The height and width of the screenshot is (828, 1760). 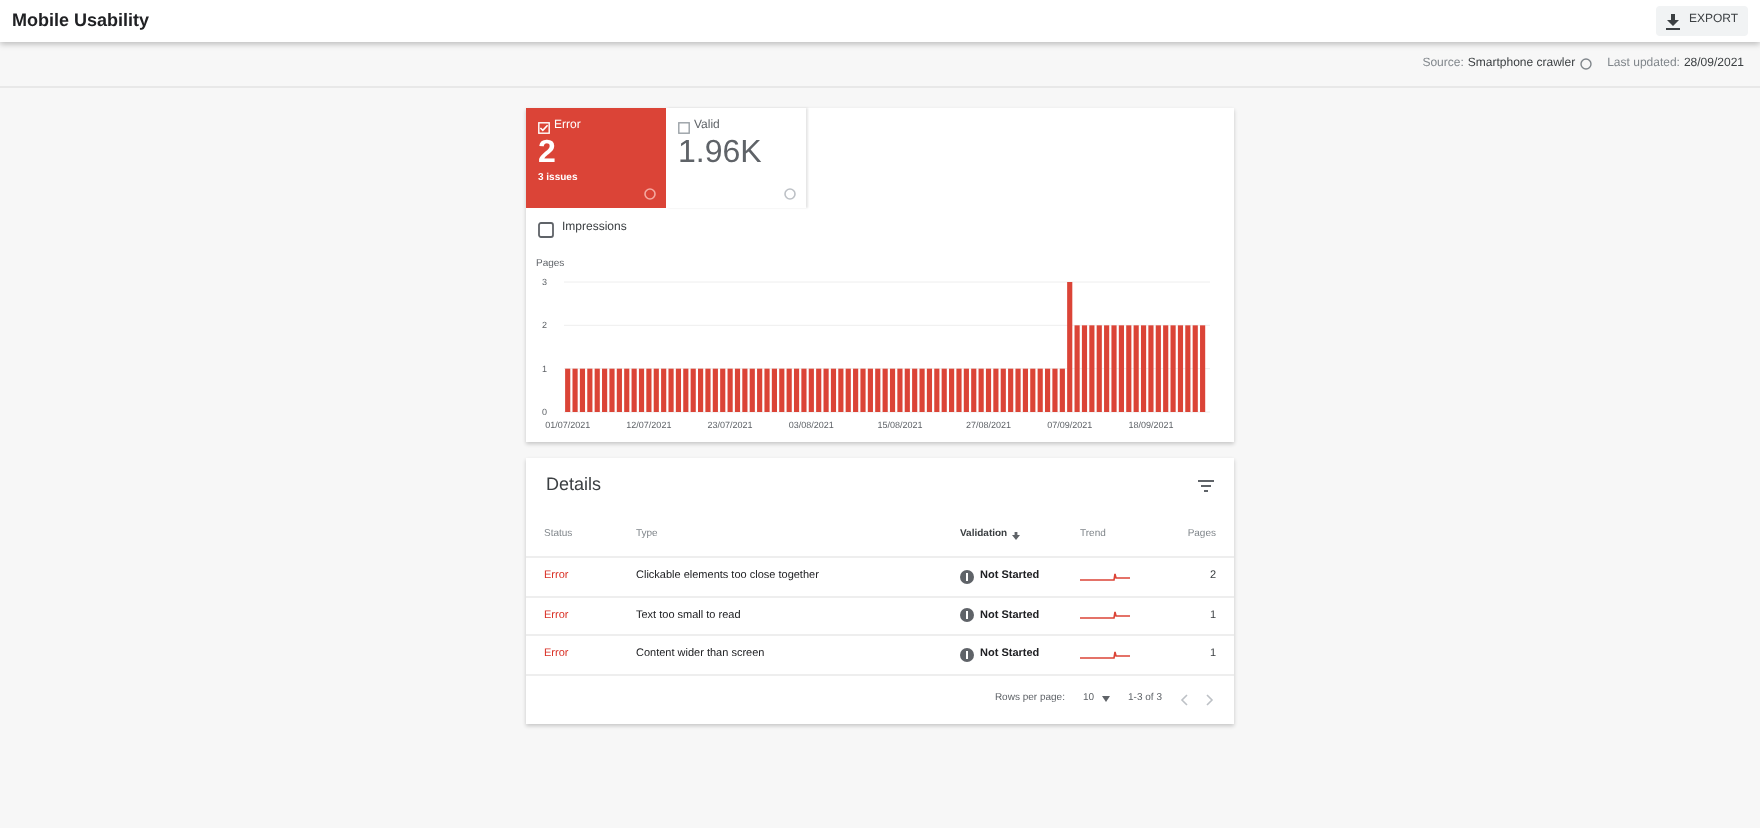 I want to click on download-icon, so click(x=1673, y=21).